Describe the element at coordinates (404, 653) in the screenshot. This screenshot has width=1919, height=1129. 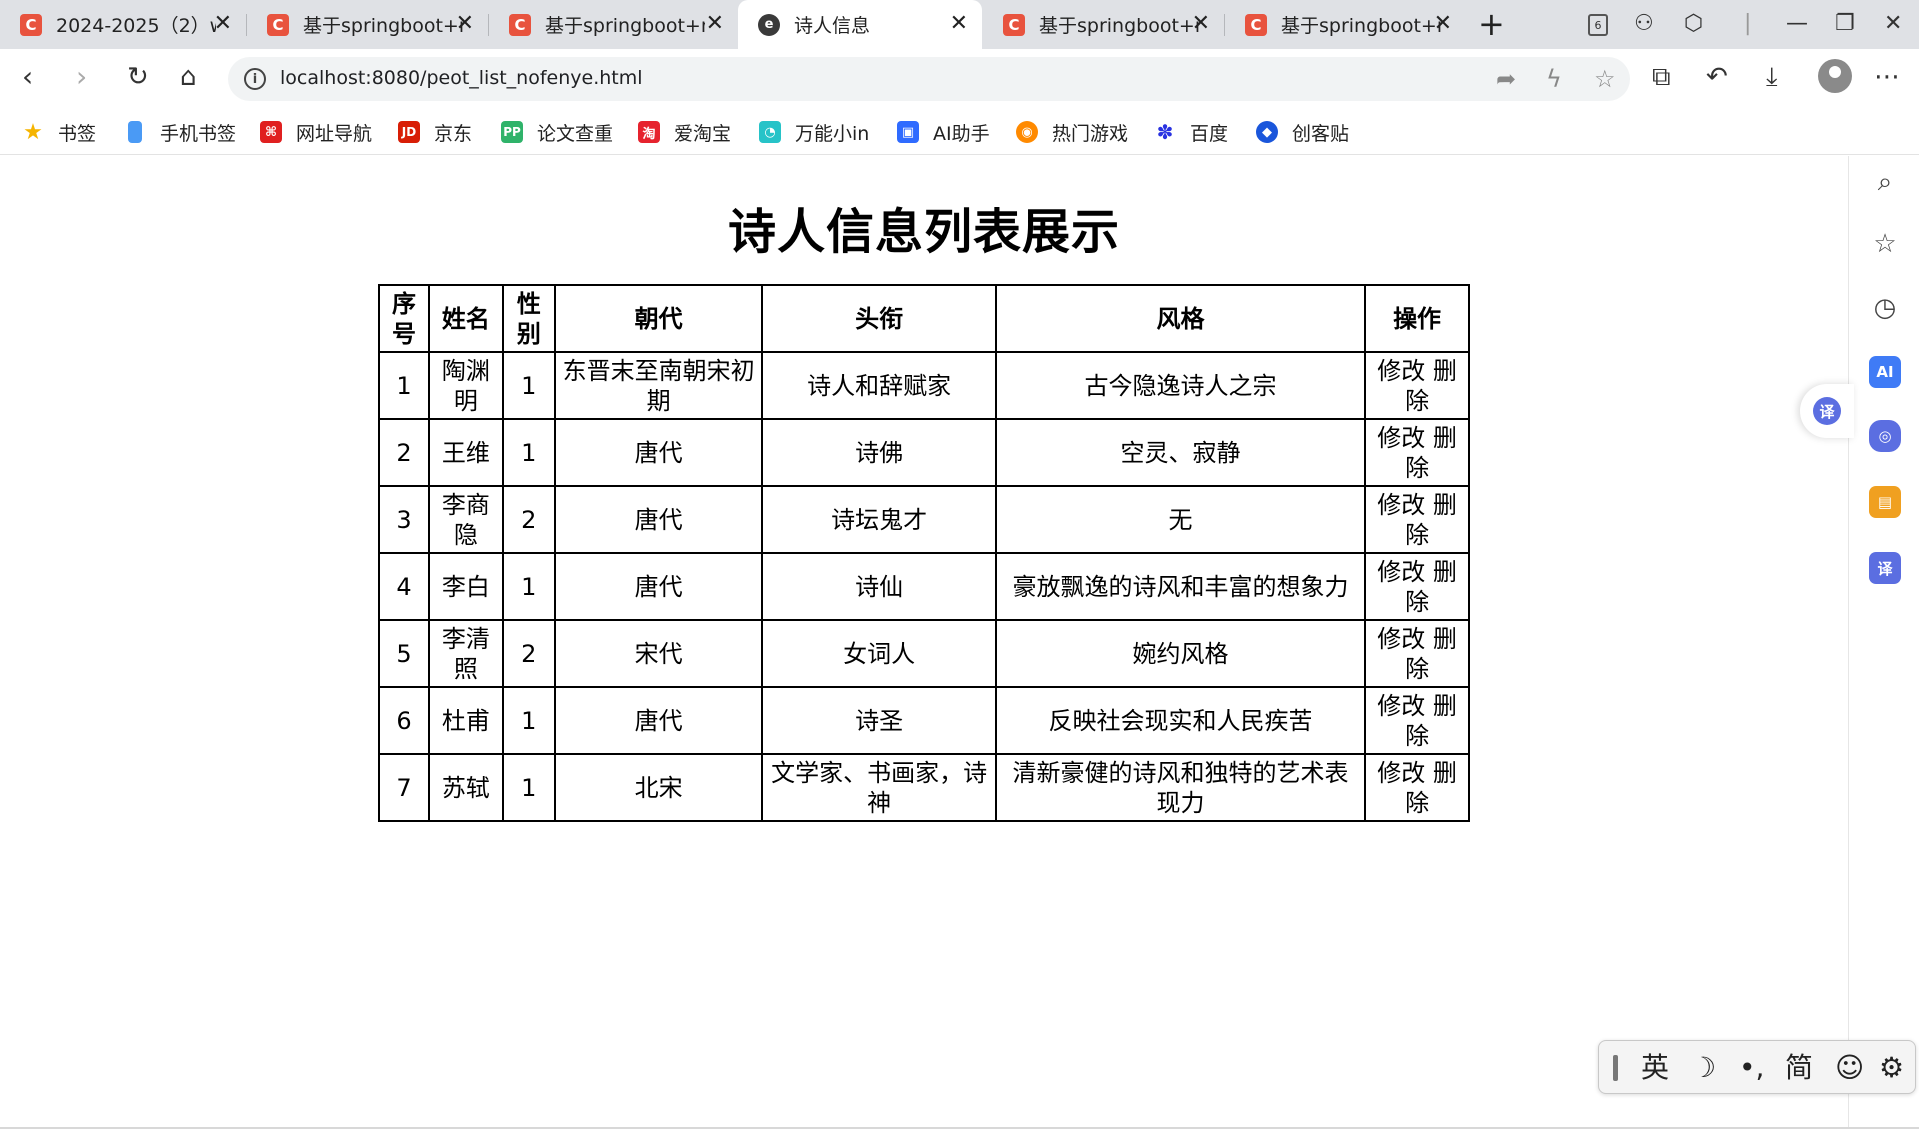
I see `cell-id: 5` at that location.